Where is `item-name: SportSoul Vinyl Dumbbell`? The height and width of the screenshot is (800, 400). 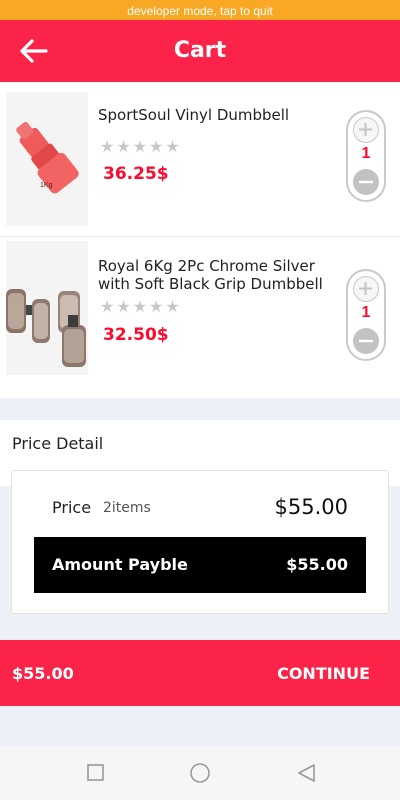 item-name: SportSoul Vinyl Dumbbell is located at coordinates (194, 115).